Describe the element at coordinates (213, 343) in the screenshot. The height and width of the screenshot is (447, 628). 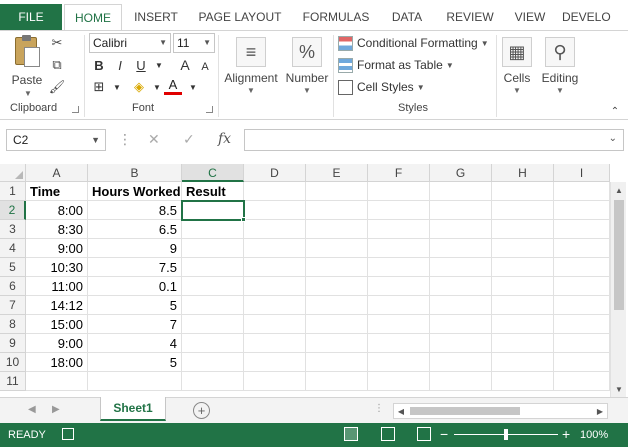
I see `cell-c9` at that location.